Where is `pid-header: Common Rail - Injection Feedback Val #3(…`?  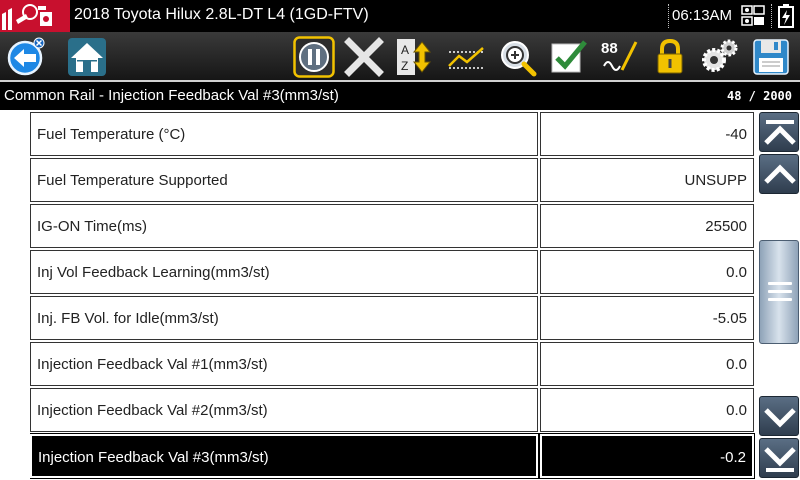 pid-header: Common Rail - Injection Feedback Val #3(… is located at coordinates (400, 96).